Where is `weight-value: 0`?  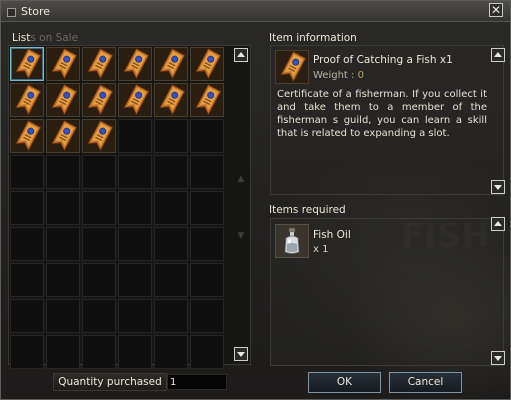 weight-value: 0 is located at coordinates (360, 75).